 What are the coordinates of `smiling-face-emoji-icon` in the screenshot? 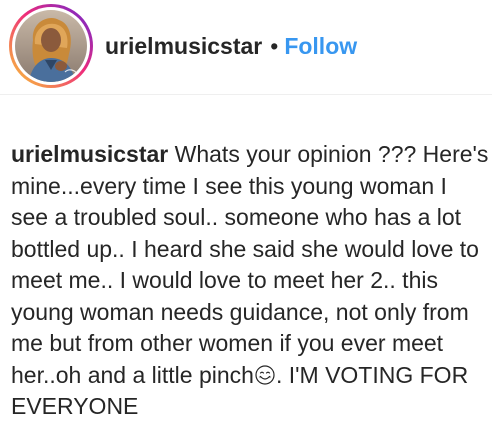 It's located at (265, 374).